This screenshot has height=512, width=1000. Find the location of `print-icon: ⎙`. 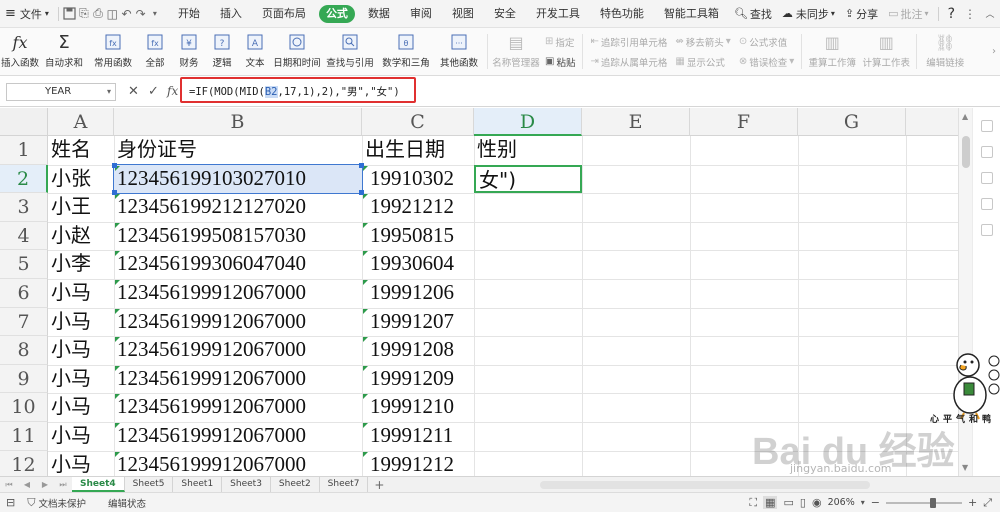

print-icon: ⎙ is located at coordinates (98, 14).